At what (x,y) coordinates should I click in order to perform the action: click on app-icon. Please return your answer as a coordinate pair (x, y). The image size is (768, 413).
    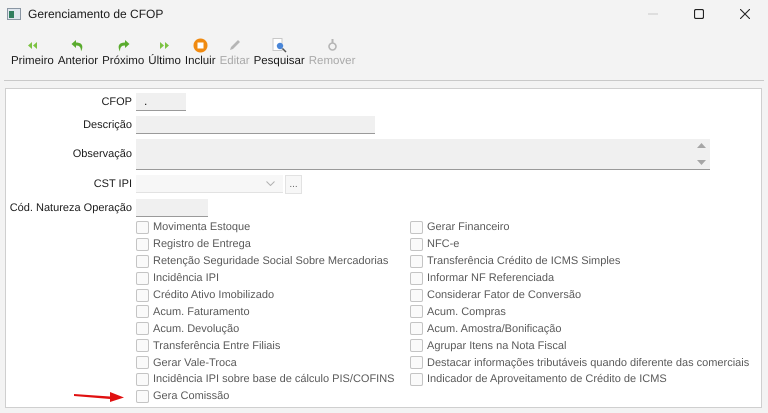
    Looking at the image, I should click on (14, 14).